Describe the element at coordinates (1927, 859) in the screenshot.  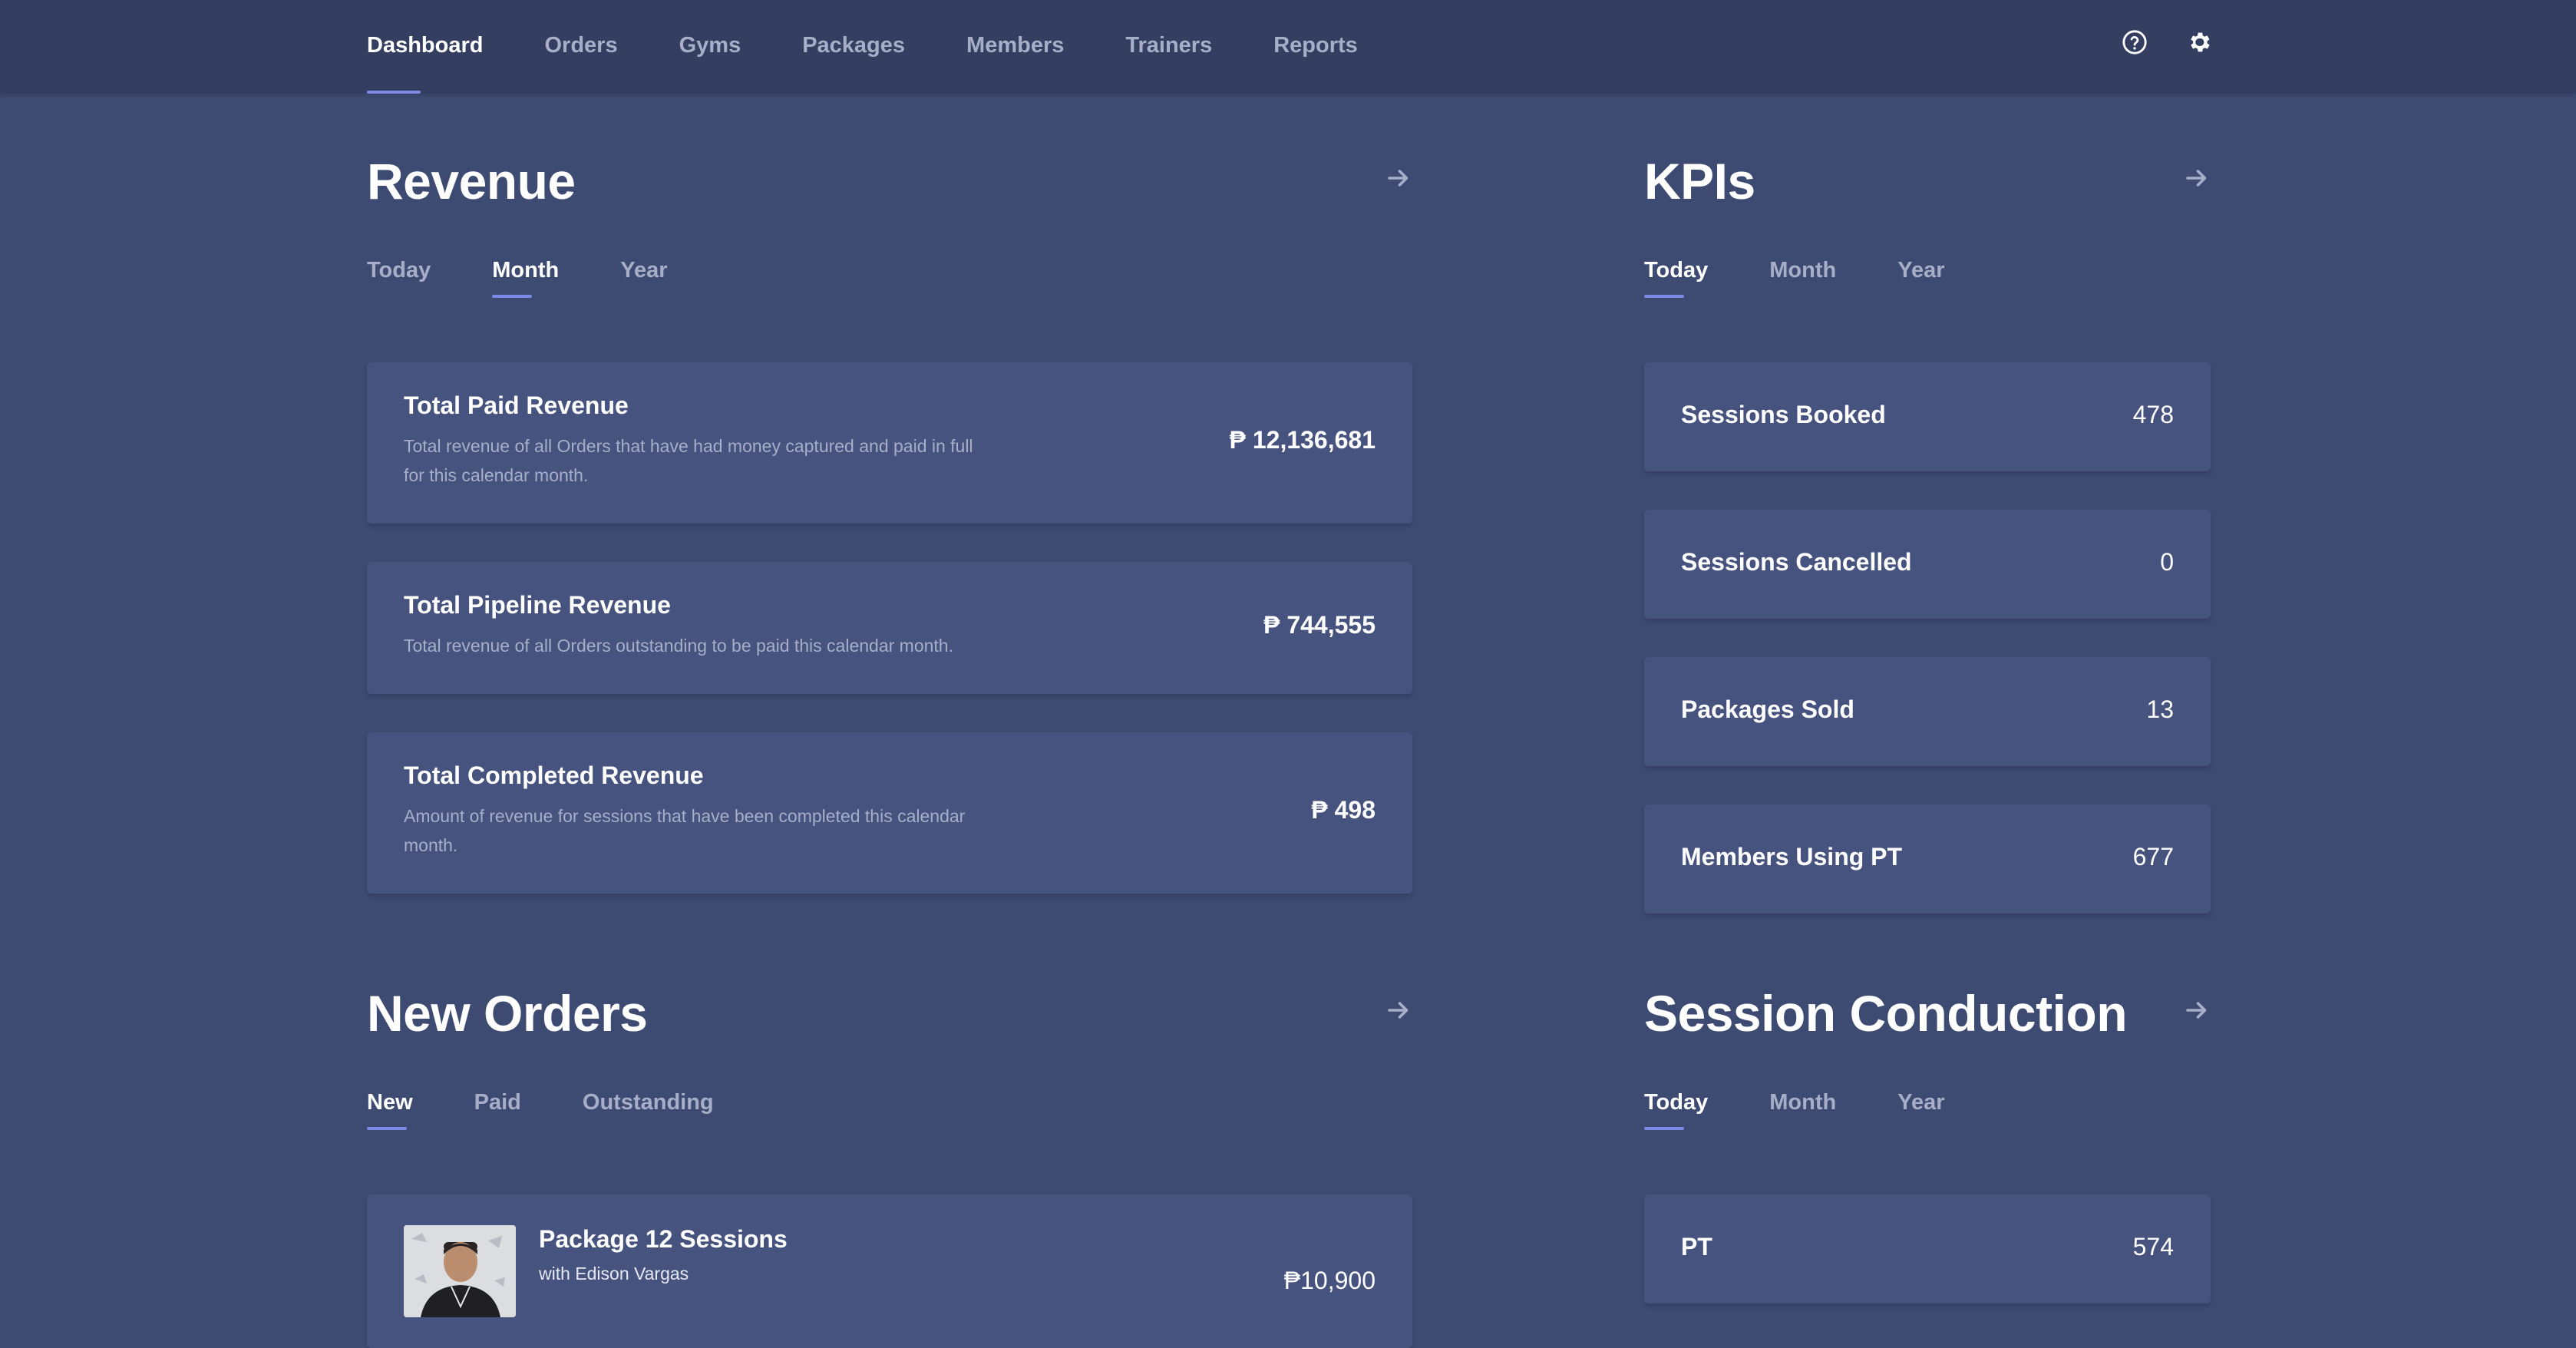
I see `kpi-card-members-using-pt: Members Using PT 677` at that location.